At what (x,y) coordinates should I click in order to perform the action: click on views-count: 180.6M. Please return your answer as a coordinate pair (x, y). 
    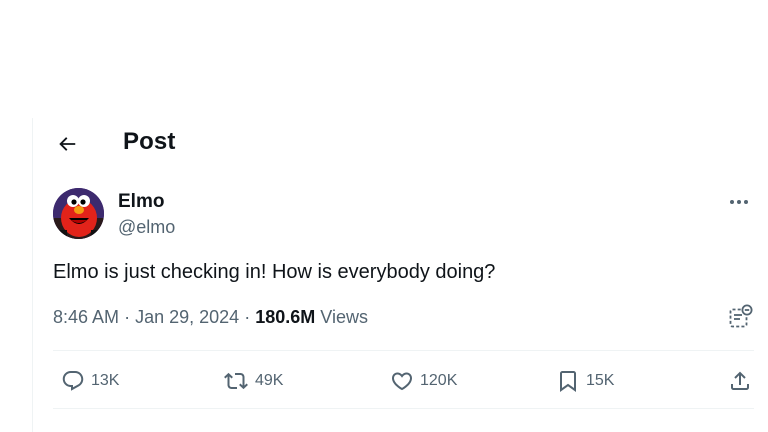
    Looking at the image, I should click on (285, 317).